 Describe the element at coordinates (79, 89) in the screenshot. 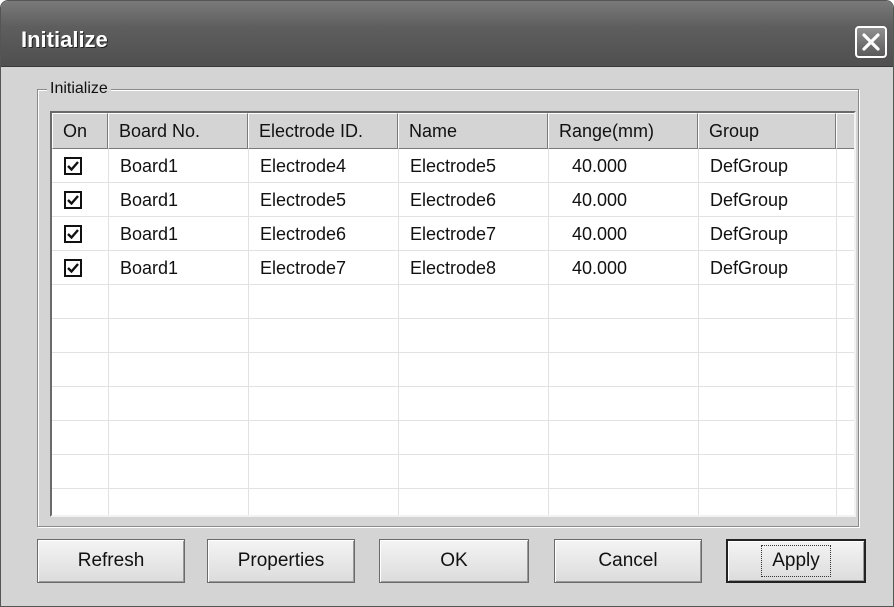

I see `groupbox-label: Initialize` at that location.